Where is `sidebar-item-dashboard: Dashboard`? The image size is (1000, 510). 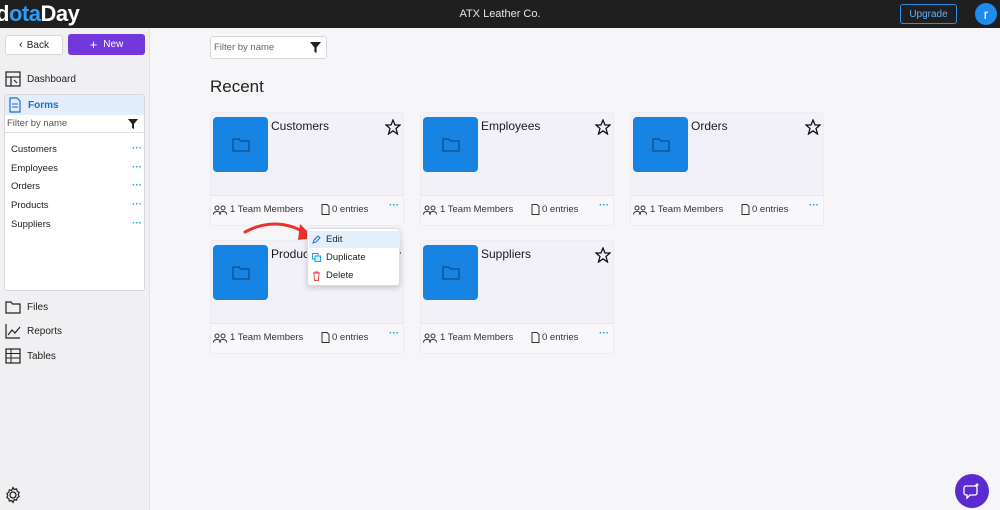
sidebar-item-dashboard: Dashboard is located at coordinates (40, 79).